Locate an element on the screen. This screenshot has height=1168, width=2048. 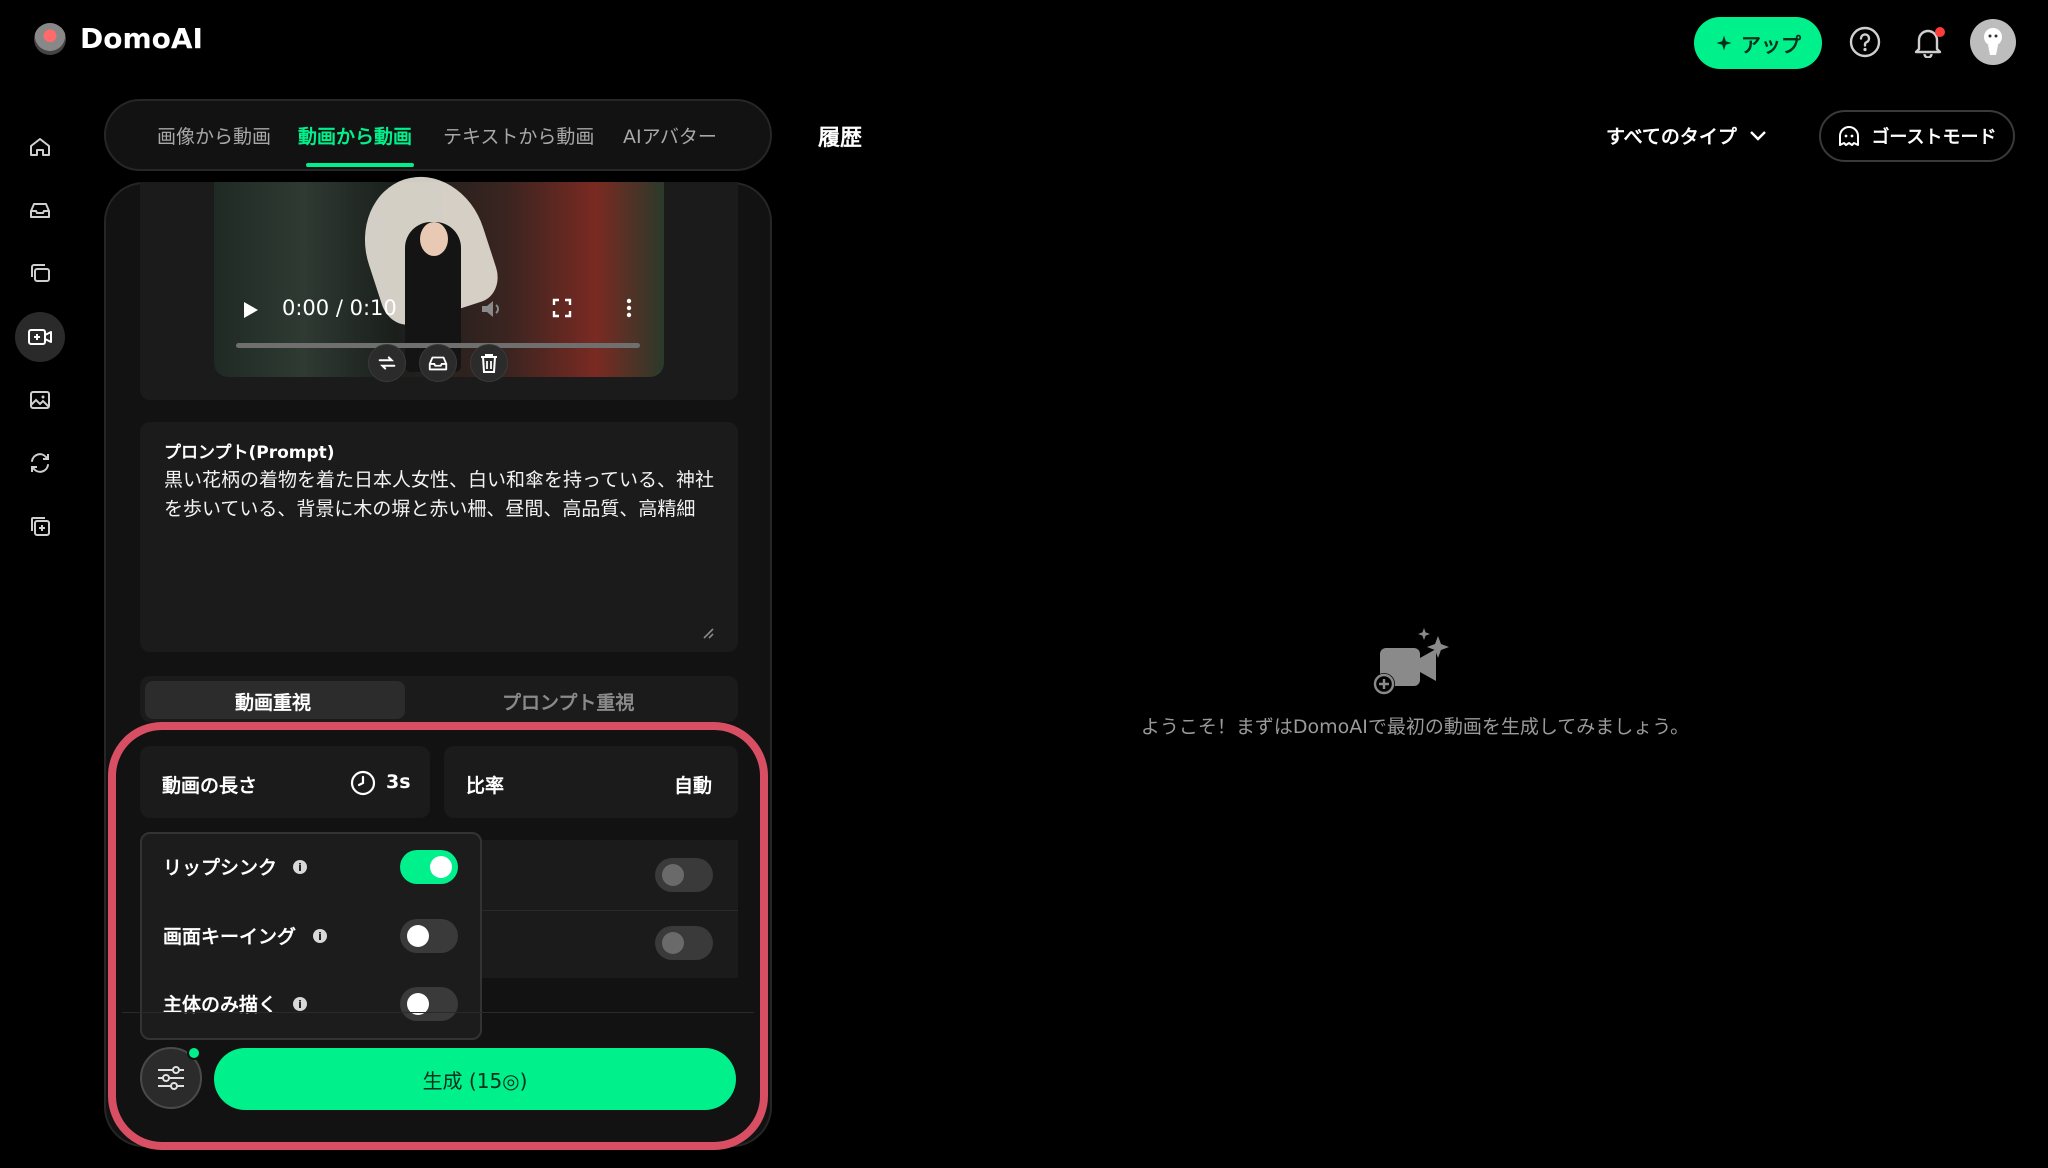
upgrade-button: アップ is located at coordinates (1758, 43).